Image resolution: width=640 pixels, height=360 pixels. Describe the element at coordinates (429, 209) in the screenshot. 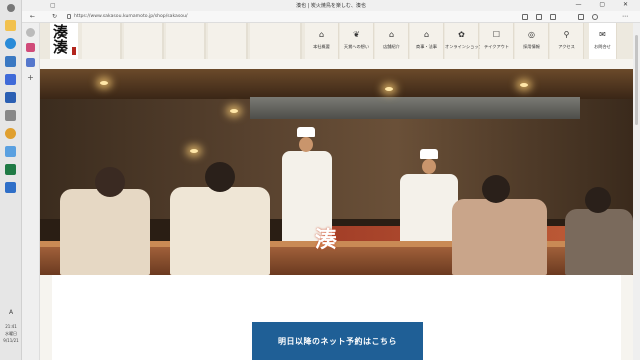

I see `chef-figure` at that location.